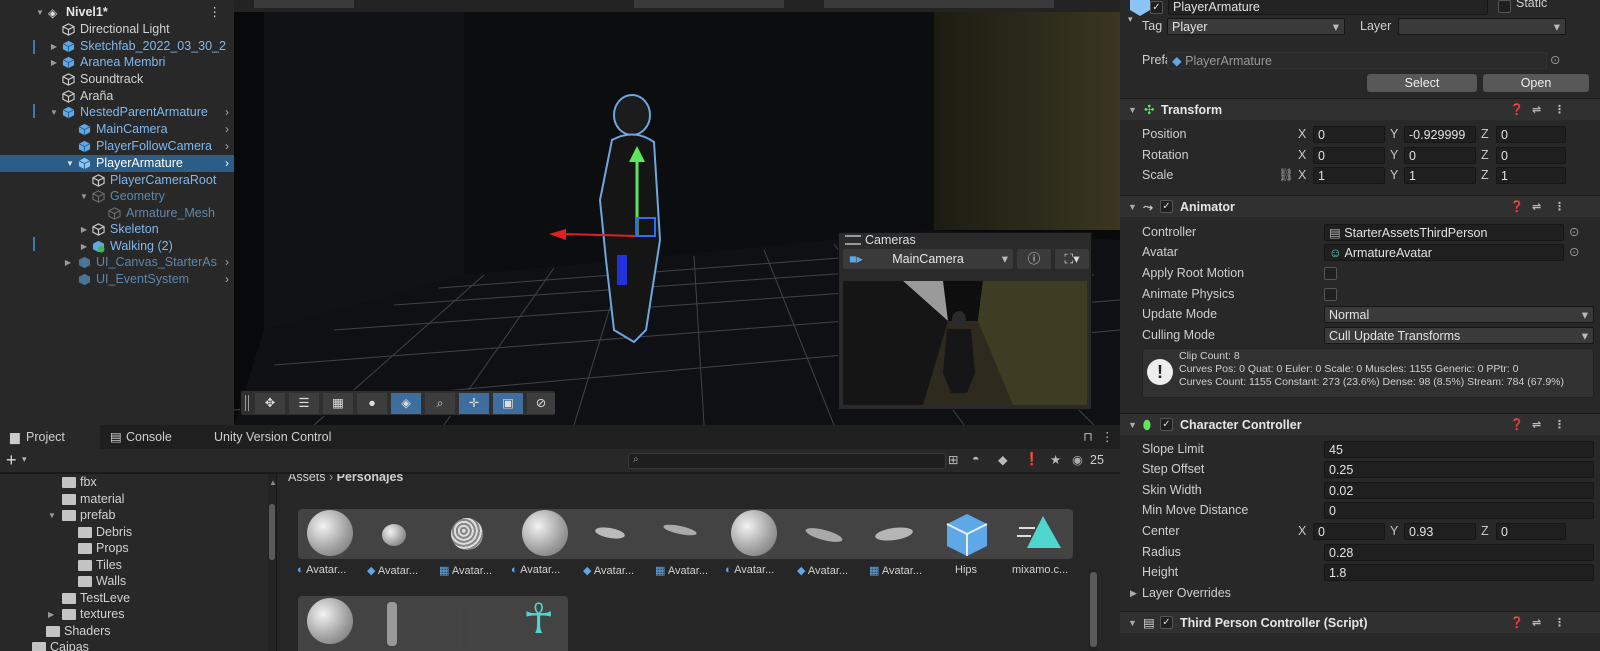 This screenshot has width=1600, height=651. Describe the element at coordinates (117, 112) in the screenshot. I see `hierarchy-item: ▼ NestedParentArmature ›` at that location.